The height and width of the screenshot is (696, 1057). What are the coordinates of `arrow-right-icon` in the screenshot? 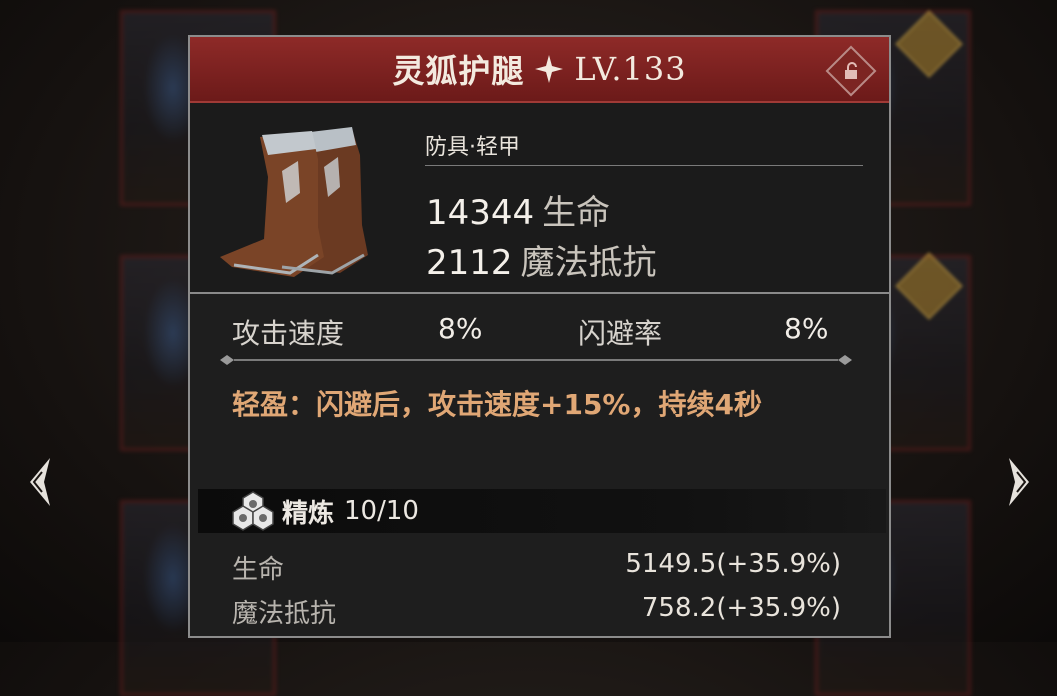 It's located at (1019, 482).